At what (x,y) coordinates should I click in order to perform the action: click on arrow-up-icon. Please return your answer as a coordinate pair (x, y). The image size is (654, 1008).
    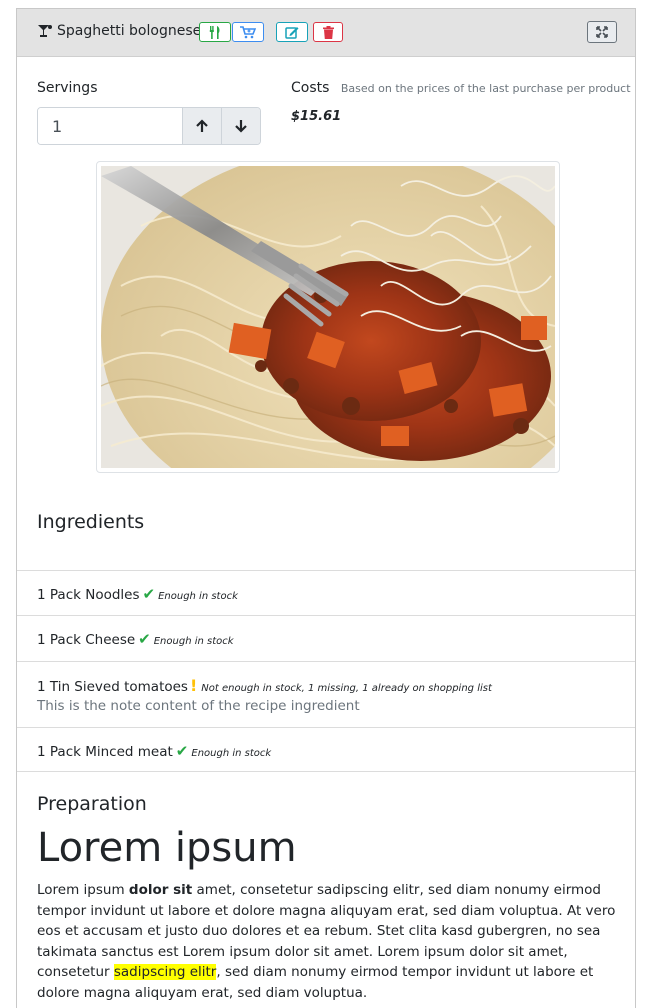
    Looking at the image, I should click on (202, 125).